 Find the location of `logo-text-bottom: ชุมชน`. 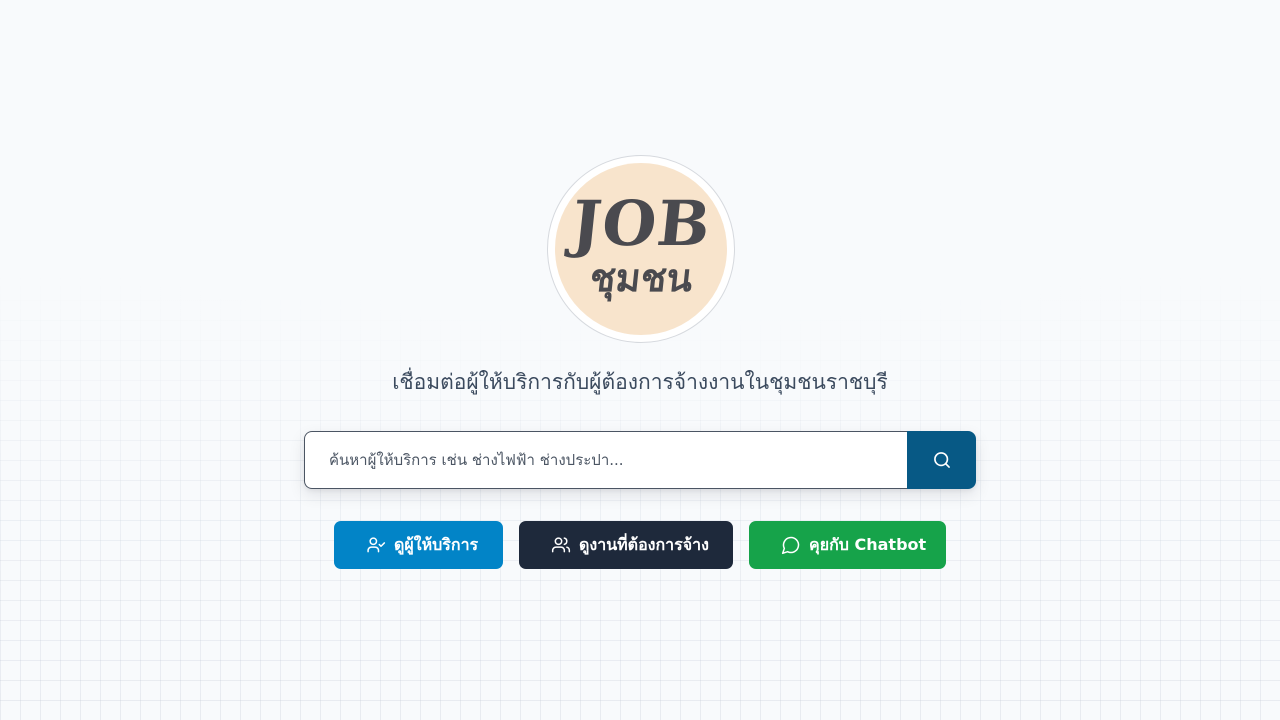

logo-text-bottom: ชุมชน is located at coordinates (641, 278).